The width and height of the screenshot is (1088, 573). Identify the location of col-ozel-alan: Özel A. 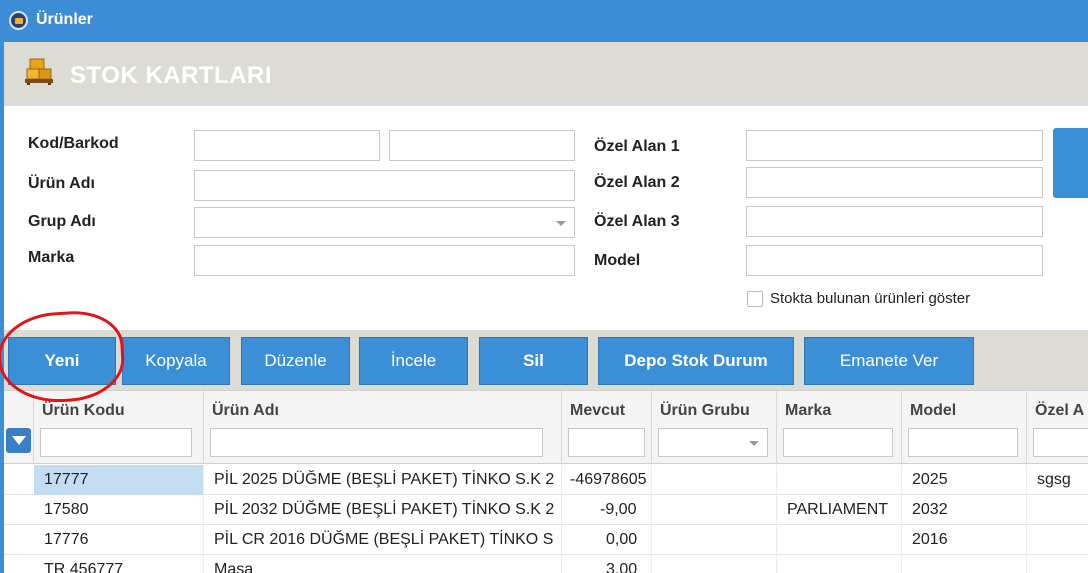
(1057, 427).